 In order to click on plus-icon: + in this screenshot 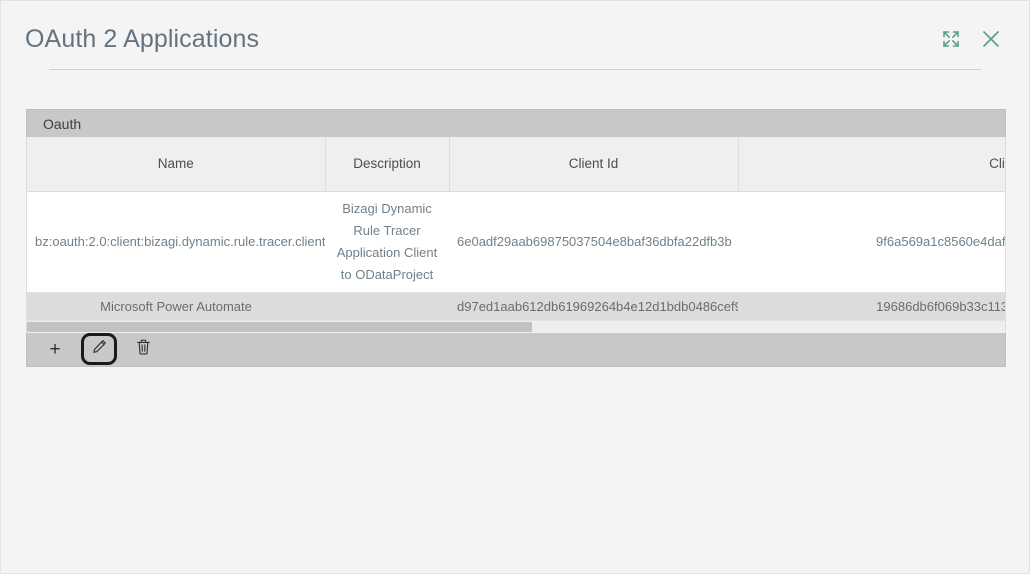, I will do `click(55, 349)`.